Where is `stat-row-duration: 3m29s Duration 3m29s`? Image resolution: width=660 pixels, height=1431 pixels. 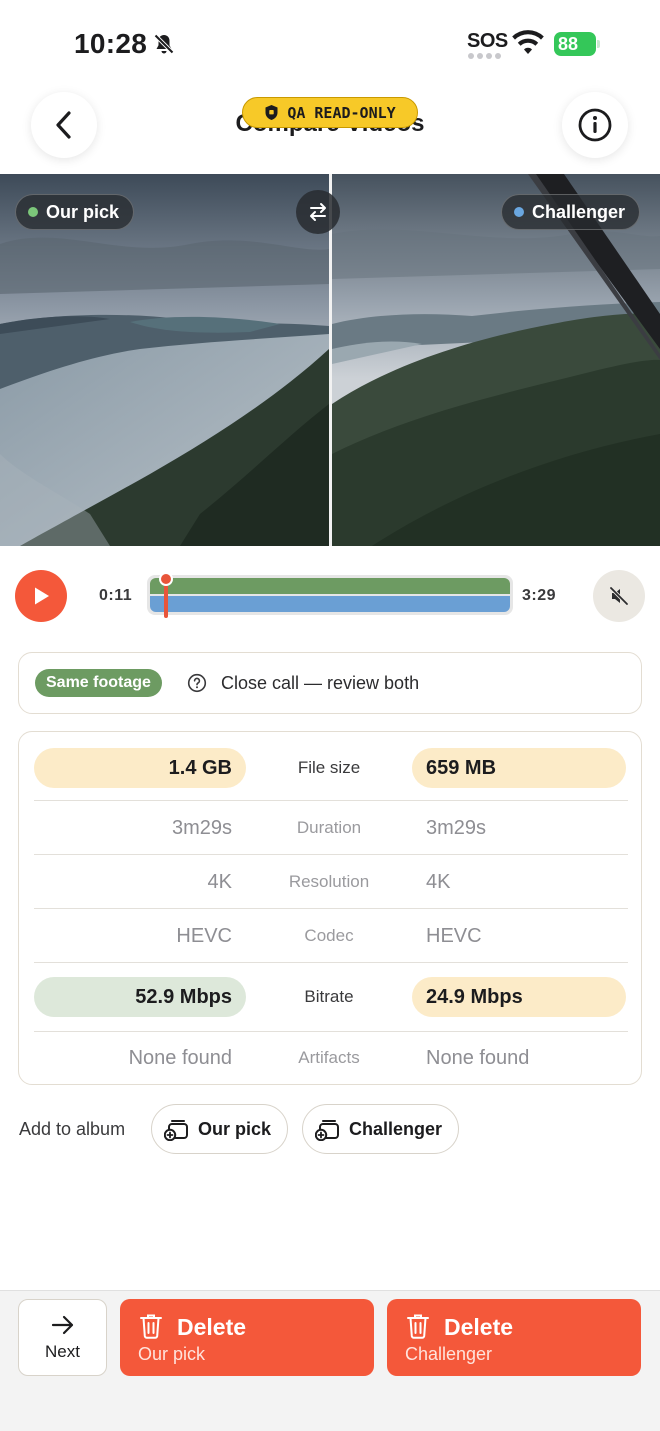 stat-row-duration: 3m29s Duration 3m29s is located at coordinates (331, 828).